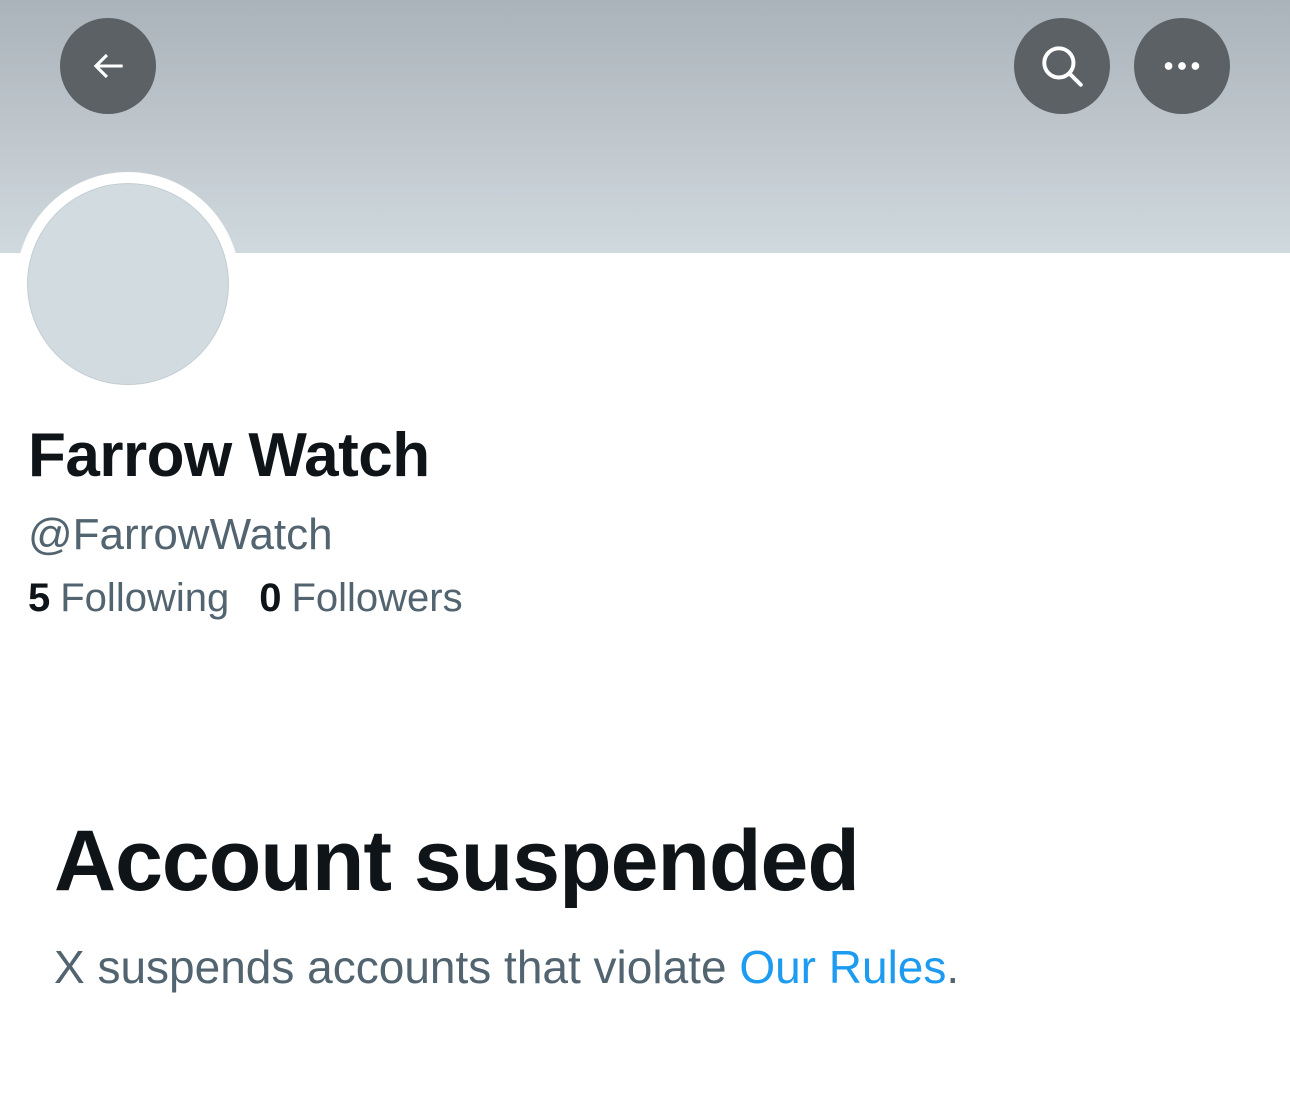 Image resolution: width=1290 pixels, height=1115 pixels. Describe the element at coordinates (245, 598) in the screenshot. I see `follow-stats: 5 Following 0 Followers` at that location.